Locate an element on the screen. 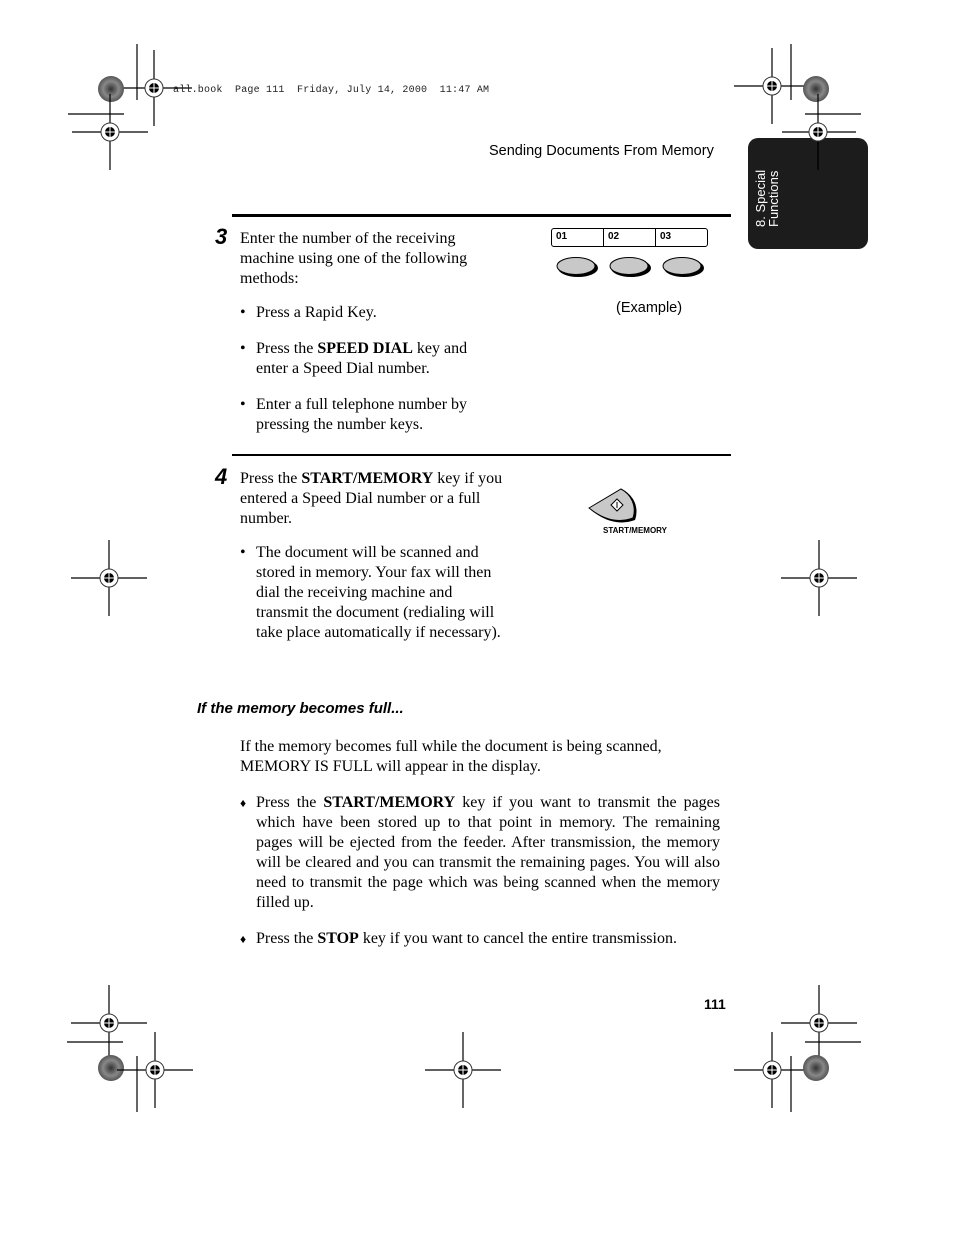 This screenshot has width=954, height=1235. list-item-text: Press a Rapid Key. is located at coordinates (316, 313).